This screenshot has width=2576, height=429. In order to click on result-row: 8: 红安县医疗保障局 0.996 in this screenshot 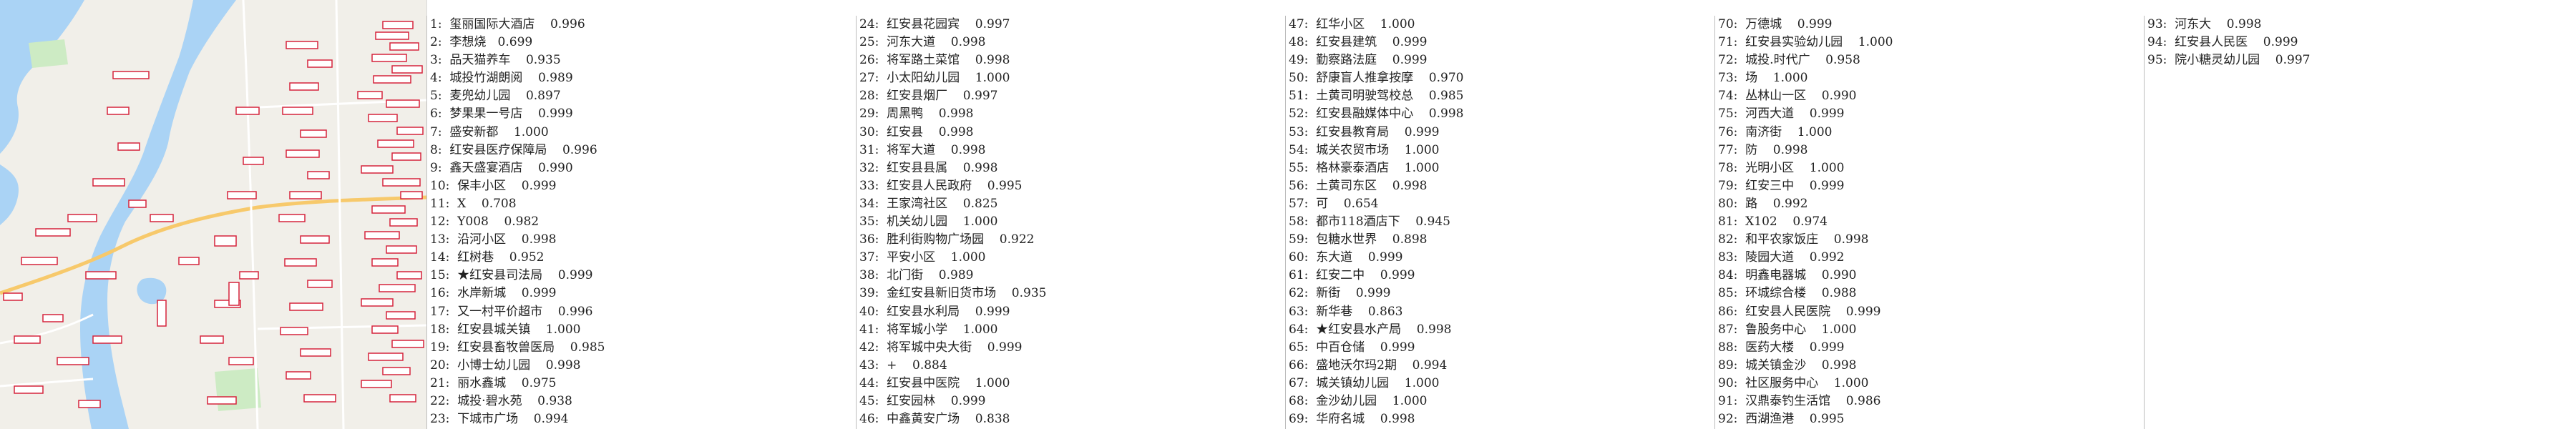, I will do `click(513, 149)`.